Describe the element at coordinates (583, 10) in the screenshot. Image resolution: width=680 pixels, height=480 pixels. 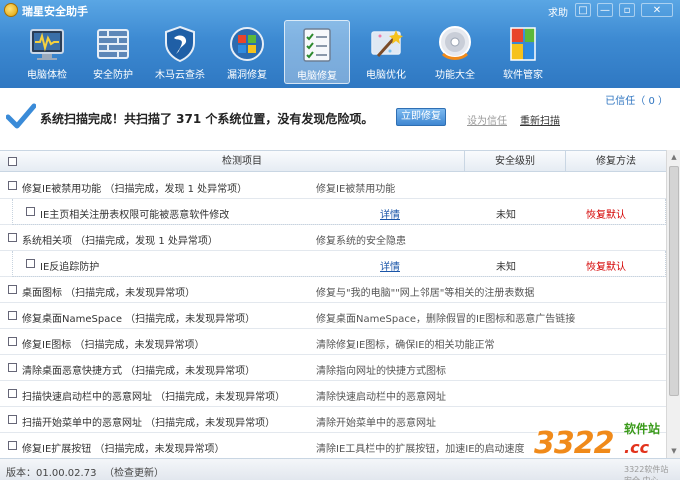
I see `menu-button: □` at that location.